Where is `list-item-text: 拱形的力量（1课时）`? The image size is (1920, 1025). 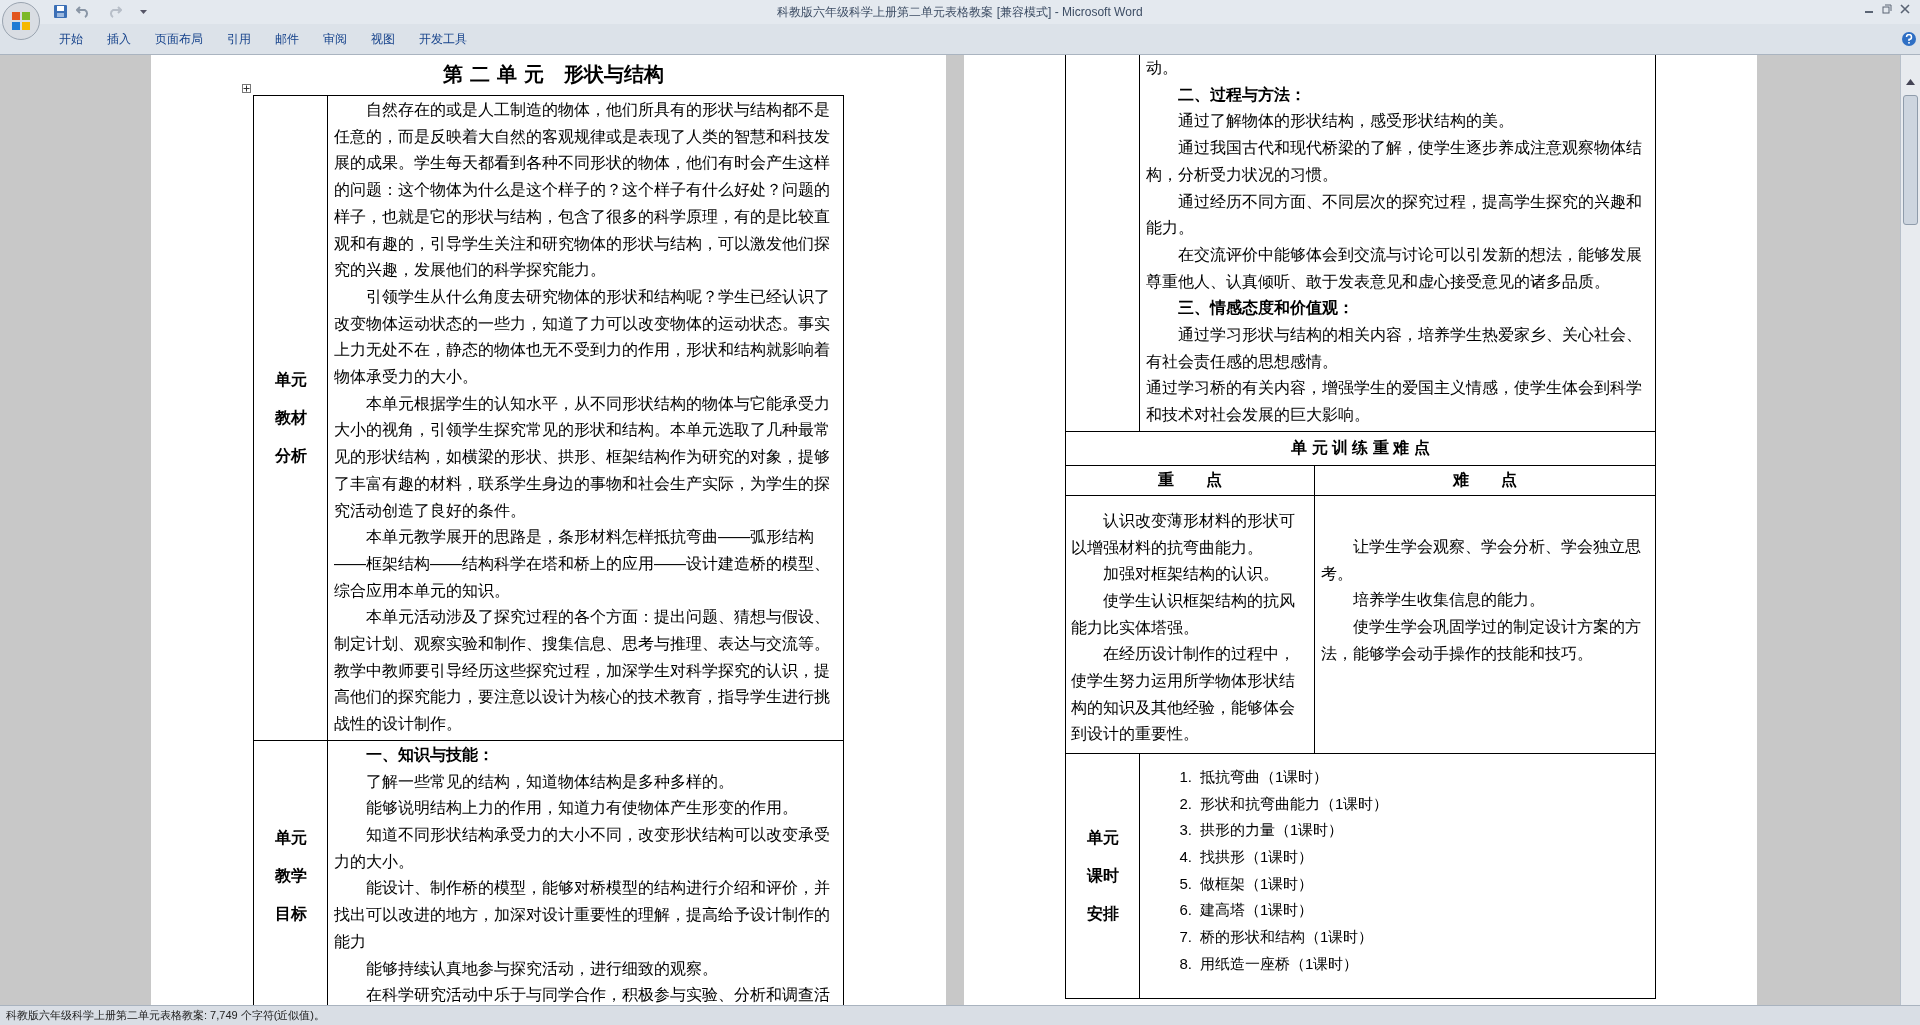 list-item-text: 拱形的力量（1课时） is located at coordinates (1272, 830).